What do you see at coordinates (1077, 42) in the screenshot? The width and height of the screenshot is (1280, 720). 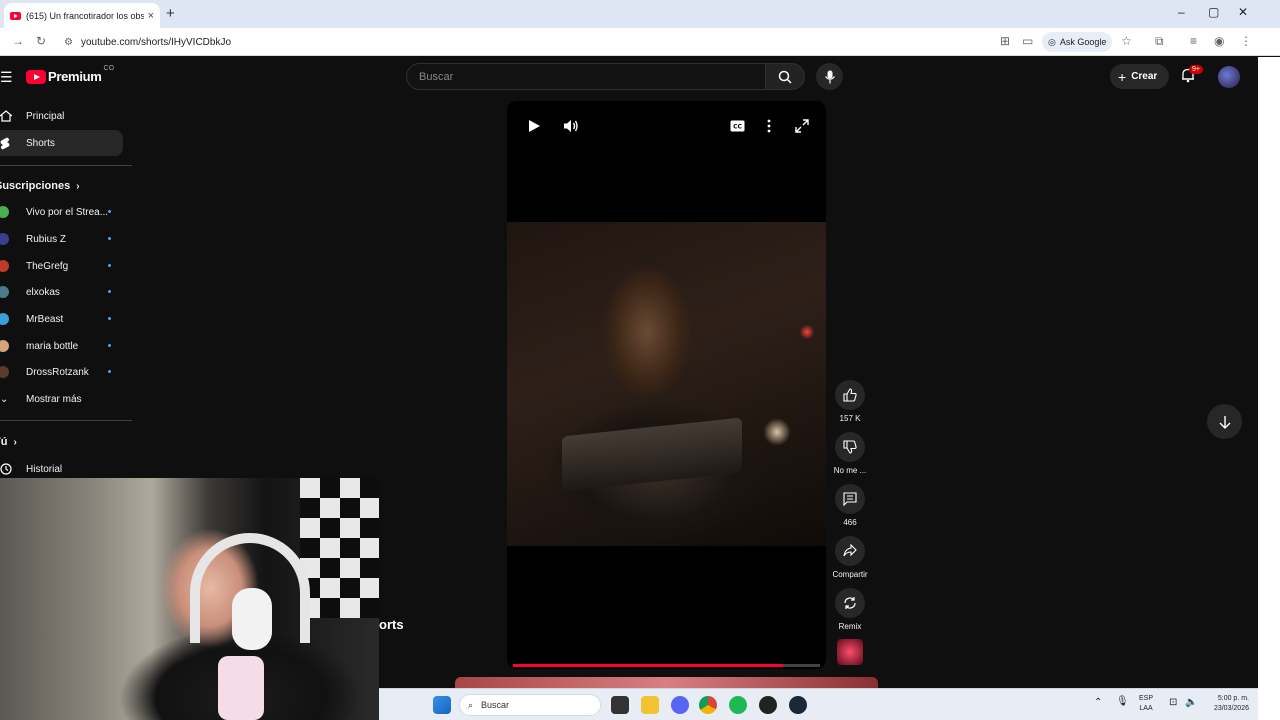 I see `ask-google-button: ◎ Ask Google` at bounding box center [1077, 42].